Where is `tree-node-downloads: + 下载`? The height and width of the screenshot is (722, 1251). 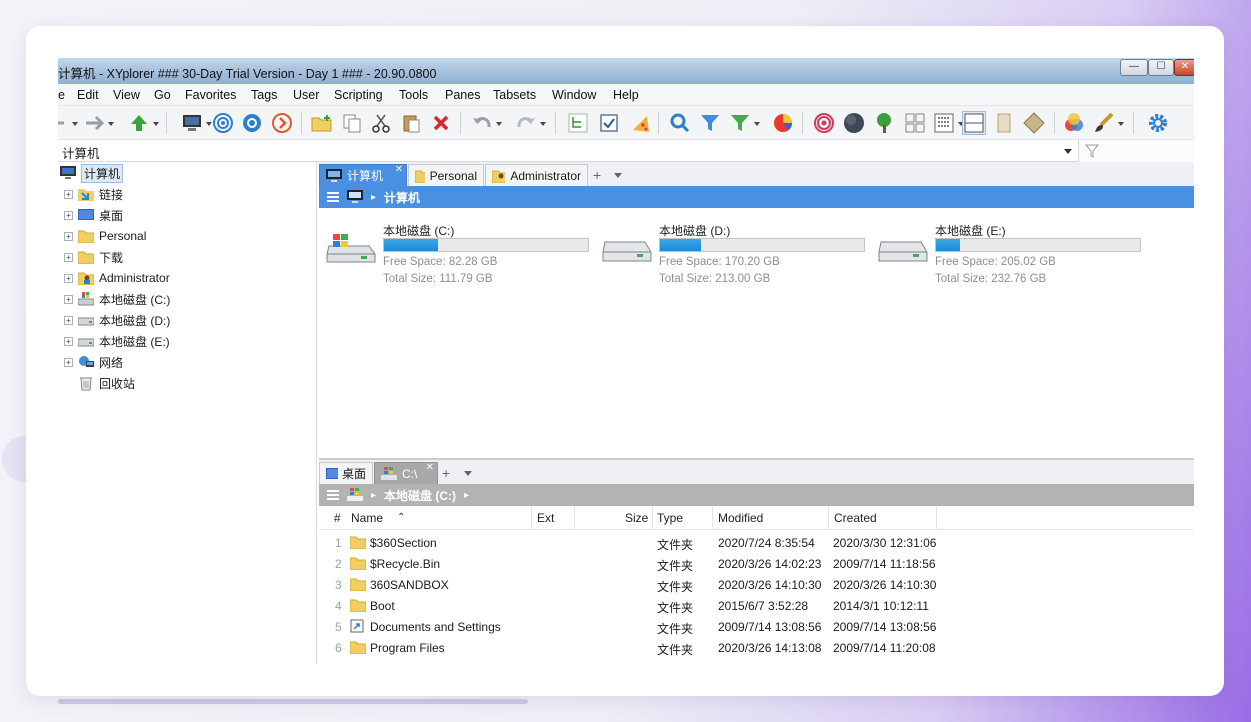 tree-node-downloads: + 下载 is located at coordinates (93, 257).